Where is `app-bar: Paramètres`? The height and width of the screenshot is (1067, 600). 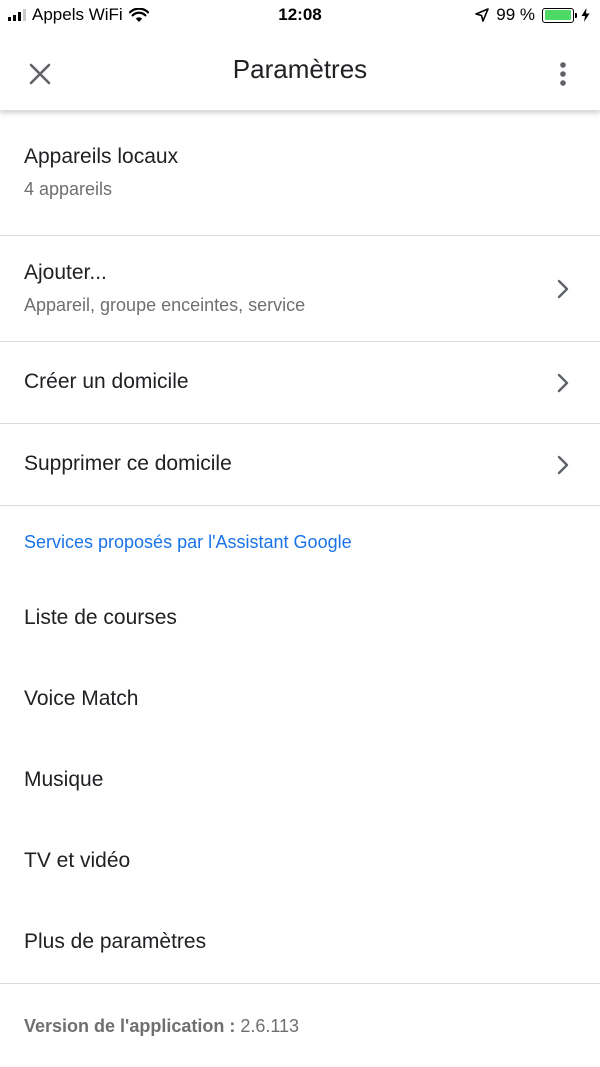
app-bar: Paramètres is located at coordinates (300, 71).